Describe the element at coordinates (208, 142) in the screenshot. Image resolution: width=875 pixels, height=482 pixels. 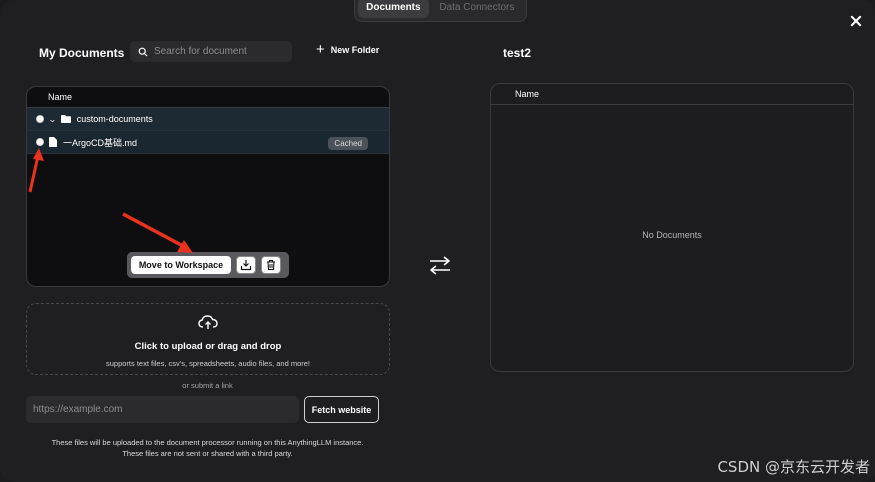
I see `file-row: 一ArgoCD基础.md Cached` at that location.